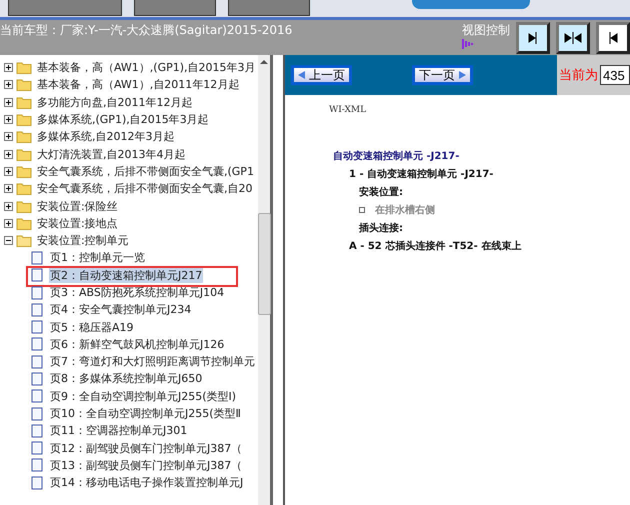 This screenshot has width=630, height=505. I want to click on tree-page-item: 页9：全自动空调控制单元J255(类型Ⅰ), so click(143, 396).